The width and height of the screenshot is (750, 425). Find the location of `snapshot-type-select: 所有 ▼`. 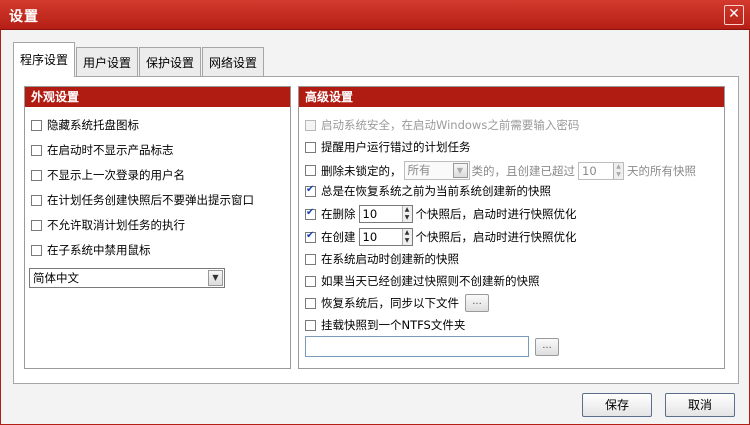

snapshot-type-select: 所有 ▼ is located at coordinates (436, 170).